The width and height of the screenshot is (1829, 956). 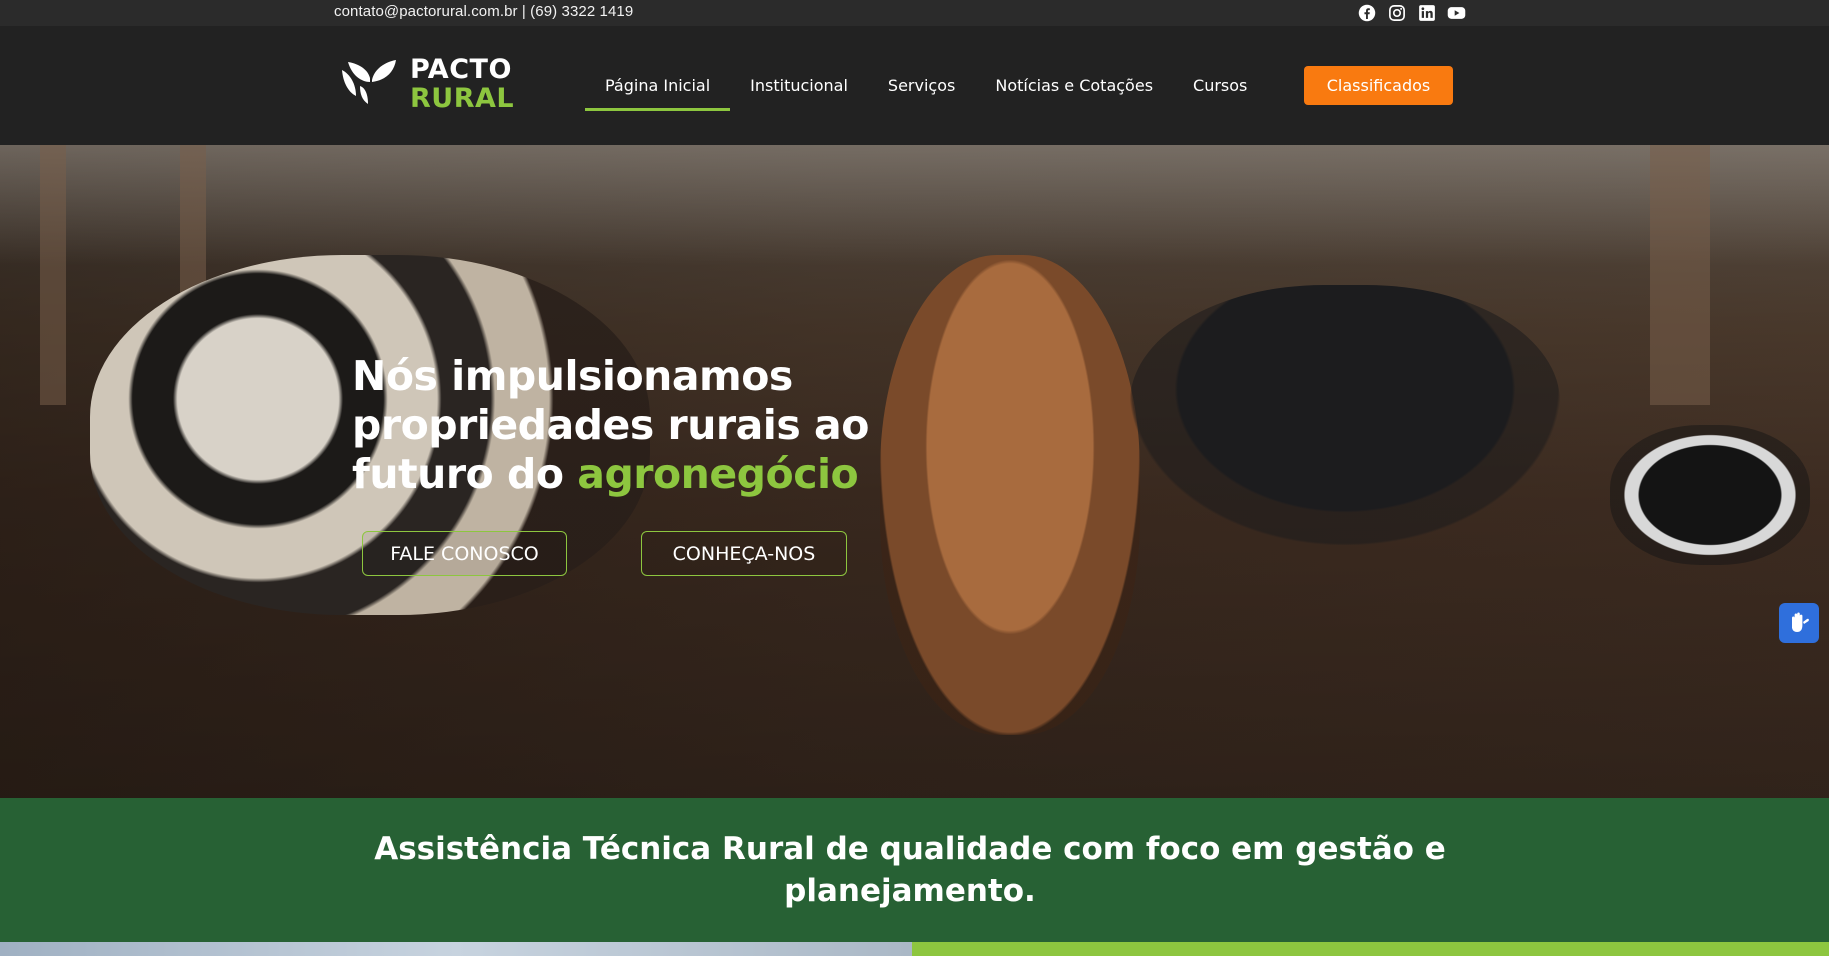 I want to click on logo-text: PACTO RURAL, so click(x=462, y=84).